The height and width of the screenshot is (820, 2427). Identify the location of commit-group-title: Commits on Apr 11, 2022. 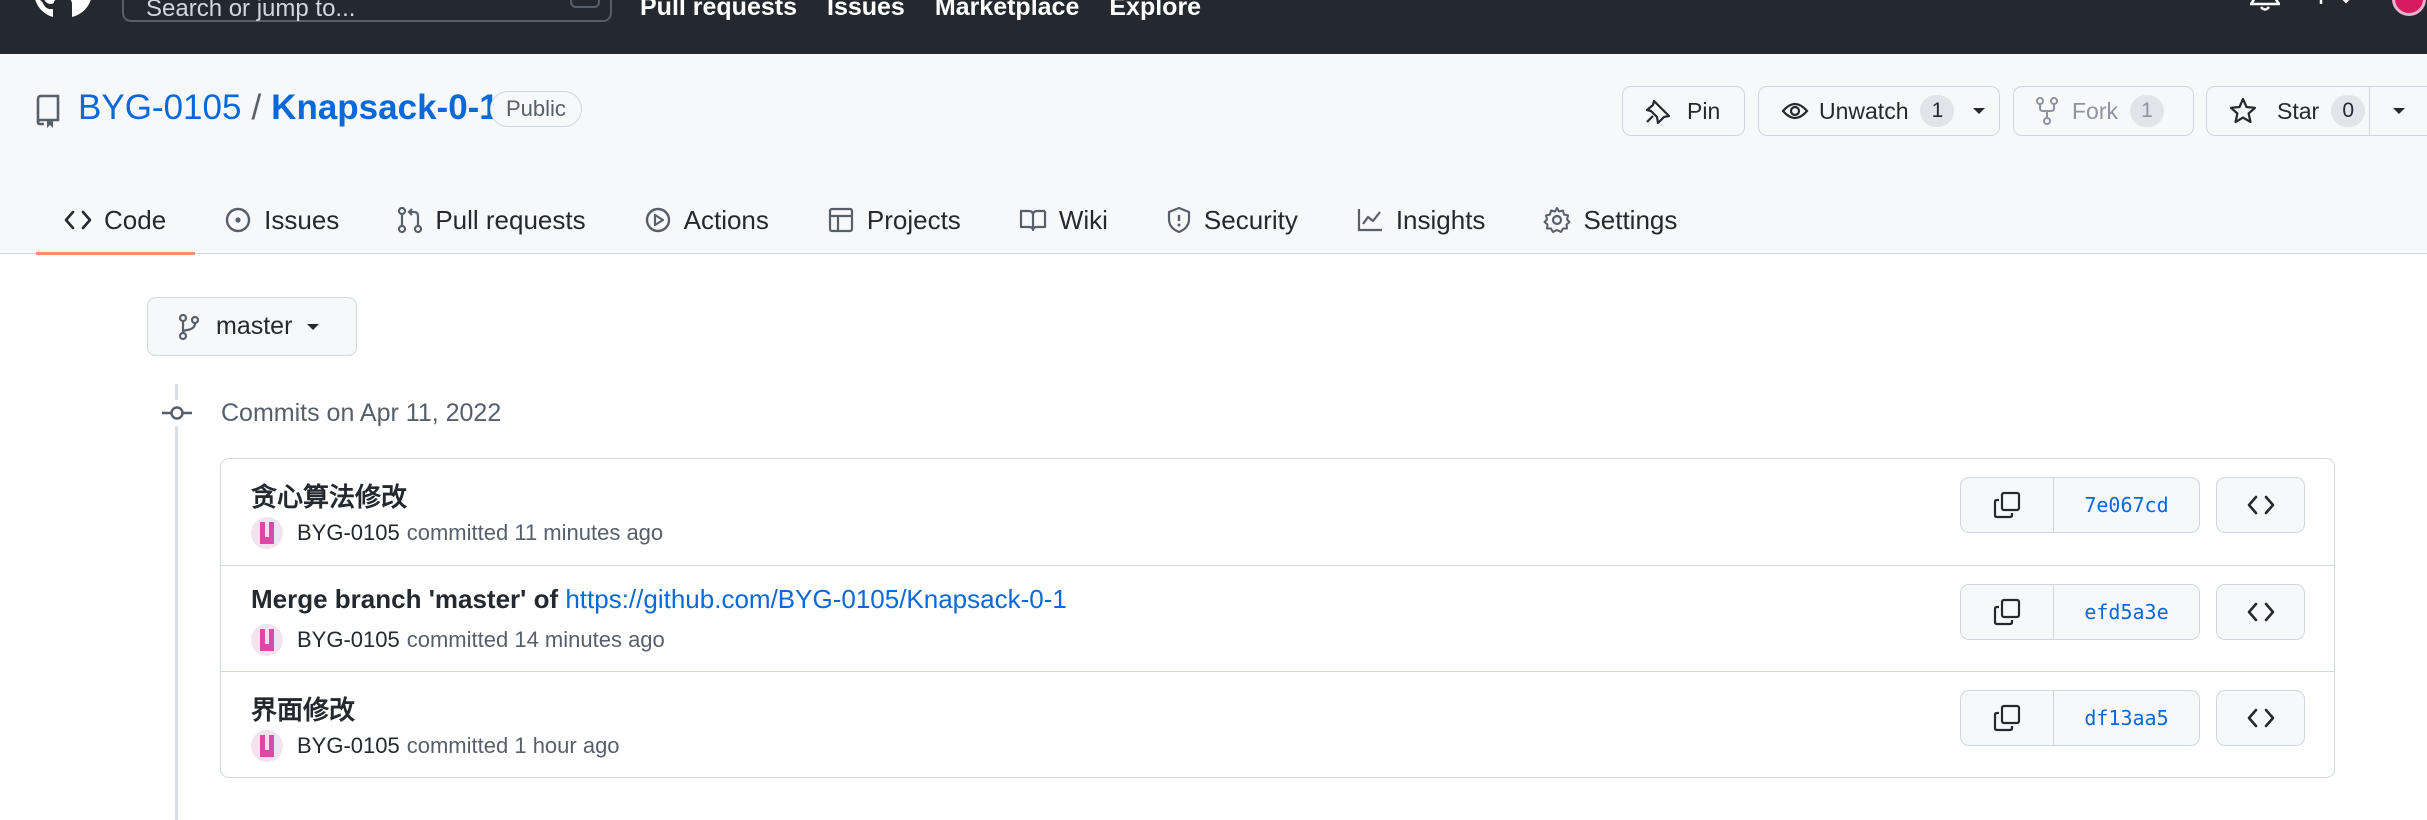
(361, 413).